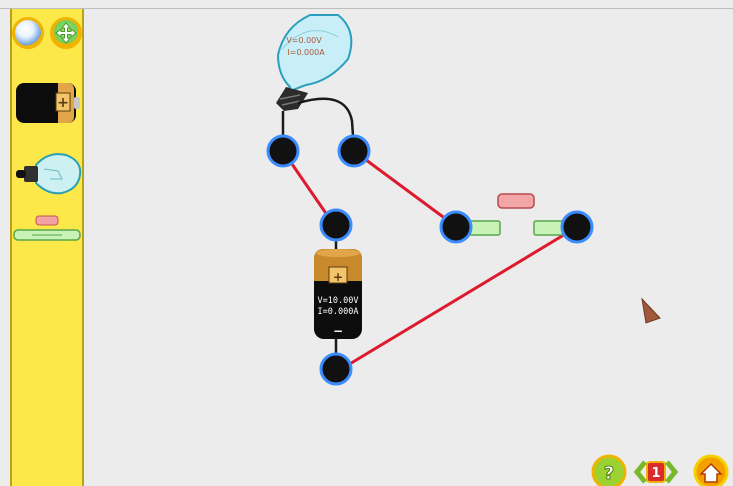  What do you see at coordinates (47, 102) in the screenshot?
I see `palette-battery: +` at bounding box center [47, 102].